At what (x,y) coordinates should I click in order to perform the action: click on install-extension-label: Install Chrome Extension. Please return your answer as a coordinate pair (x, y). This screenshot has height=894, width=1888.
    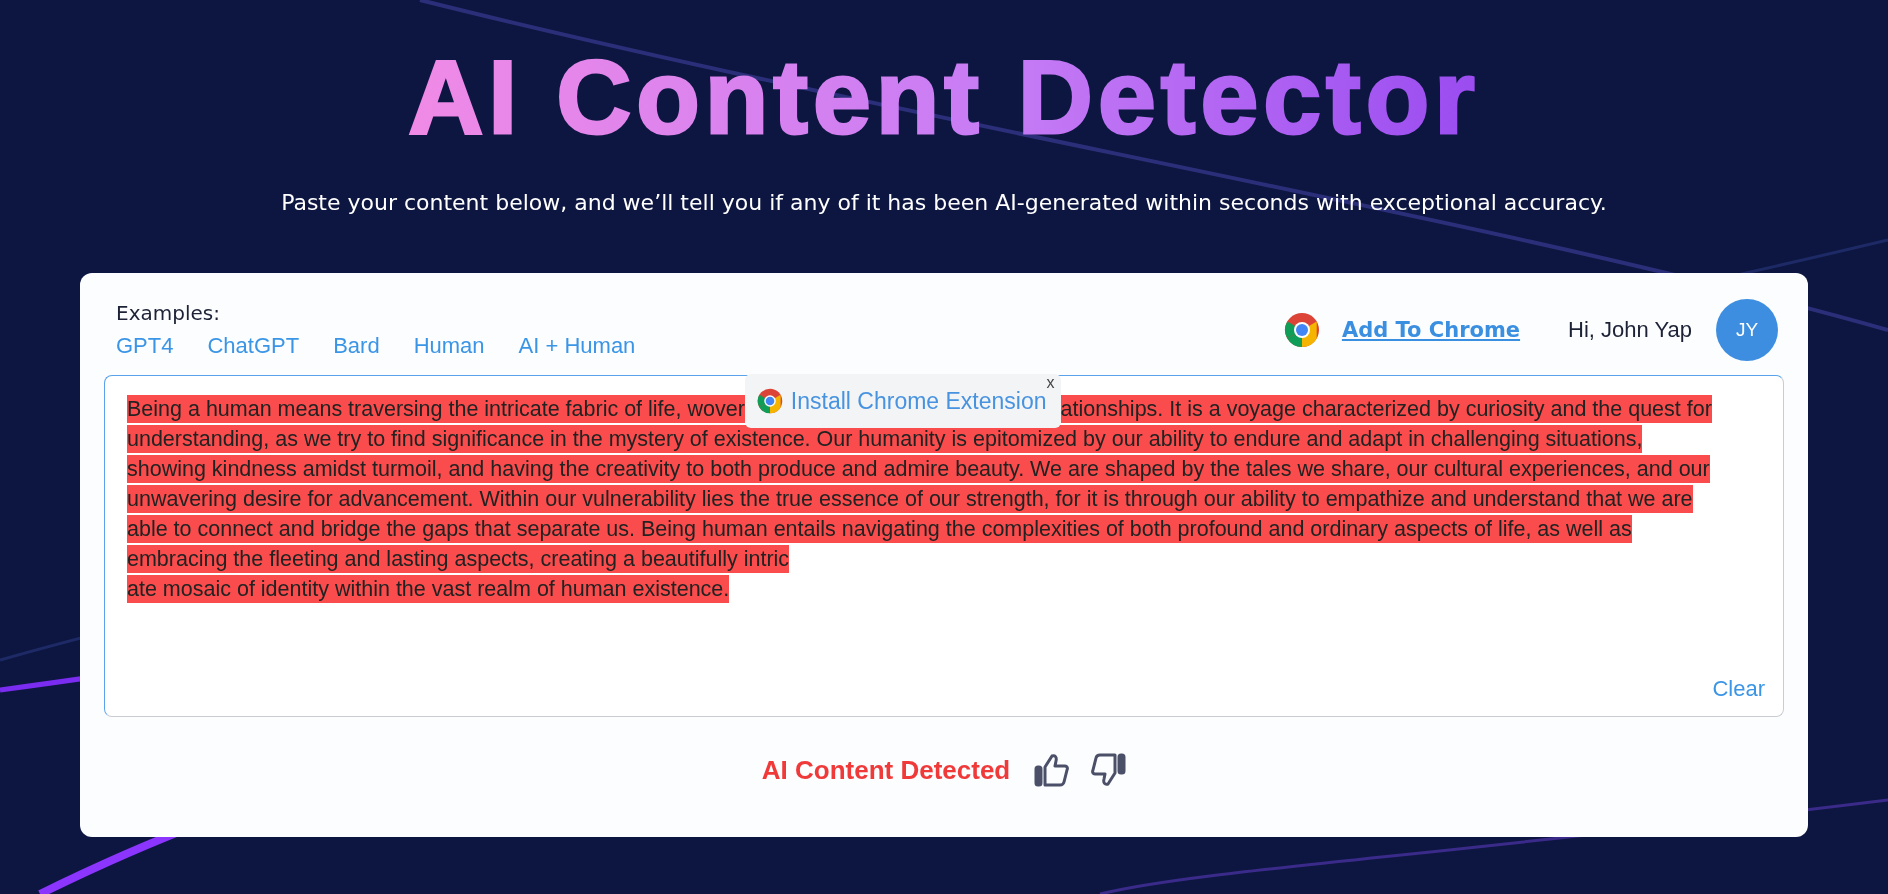
    Looking at the image, I should click on (918, 401).